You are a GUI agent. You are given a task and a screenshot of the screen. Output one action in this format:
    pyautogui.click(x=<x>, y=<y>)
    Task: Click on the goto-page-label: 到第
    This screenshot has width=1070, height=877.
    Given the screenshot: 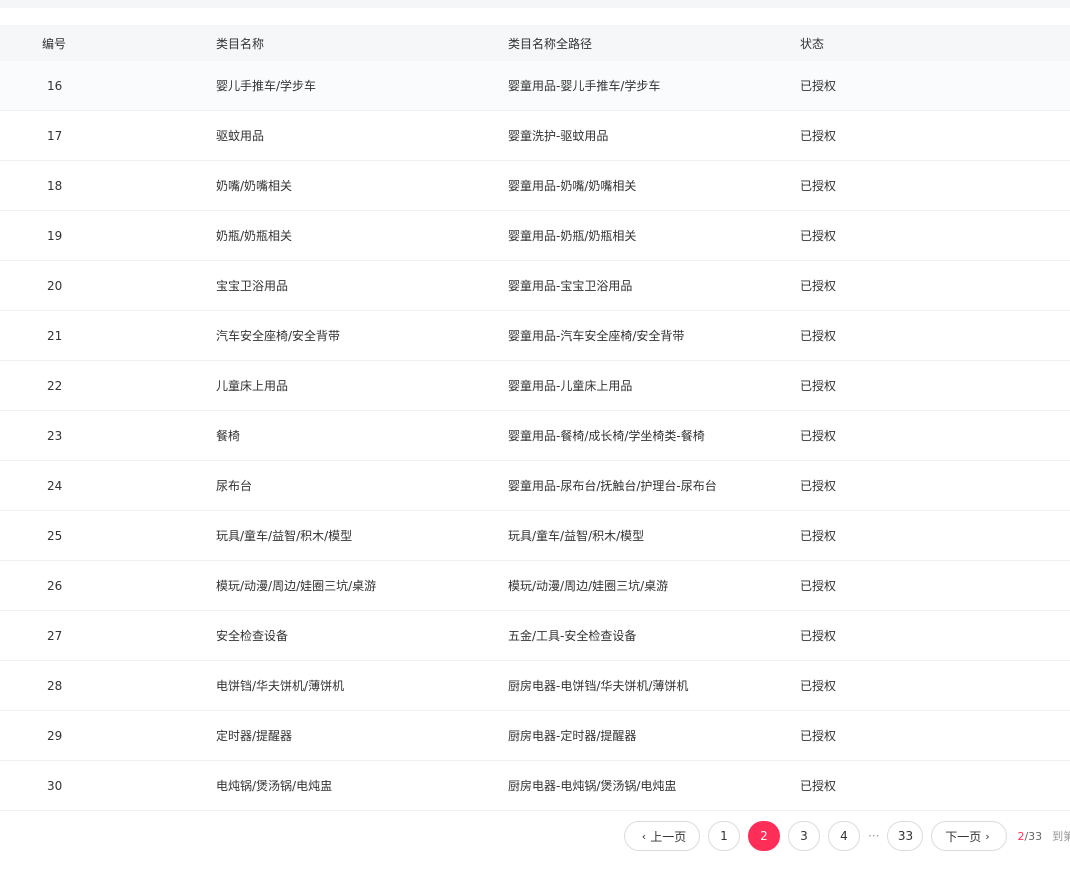 What is the action you would take?
    pyautogui.click(x=1061, y=836)
    